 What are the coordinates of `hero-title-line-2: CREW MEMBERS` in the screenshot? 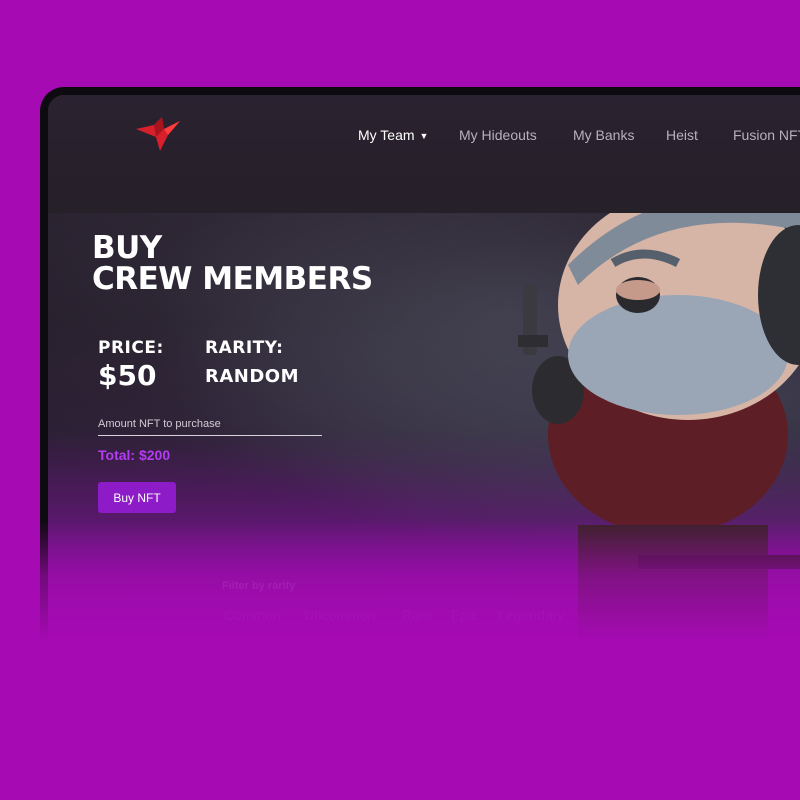 It's located at (232, 279).